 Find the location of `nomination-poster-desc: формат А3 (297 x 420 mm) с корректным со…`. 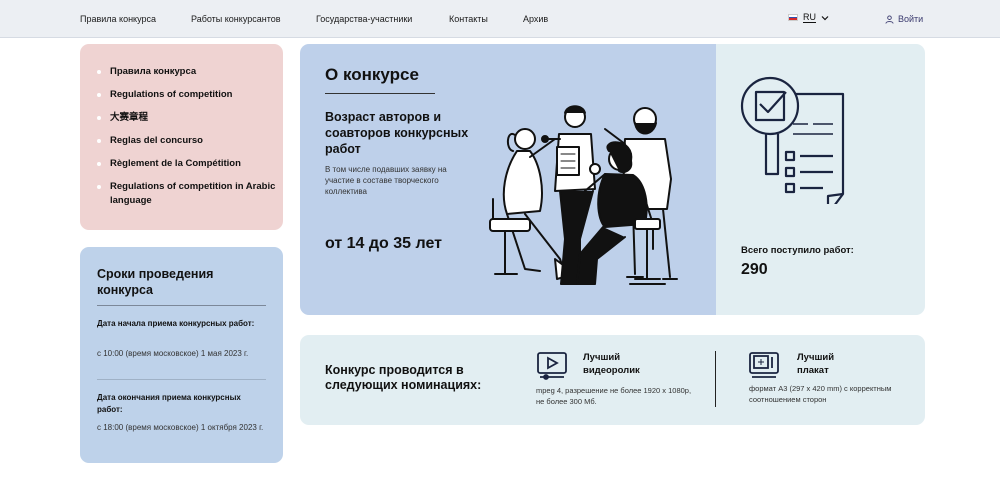

nomination-poster-desc: формат А3 (297 x 420 mm) с корректным со… is located at coordinates (820, 394).